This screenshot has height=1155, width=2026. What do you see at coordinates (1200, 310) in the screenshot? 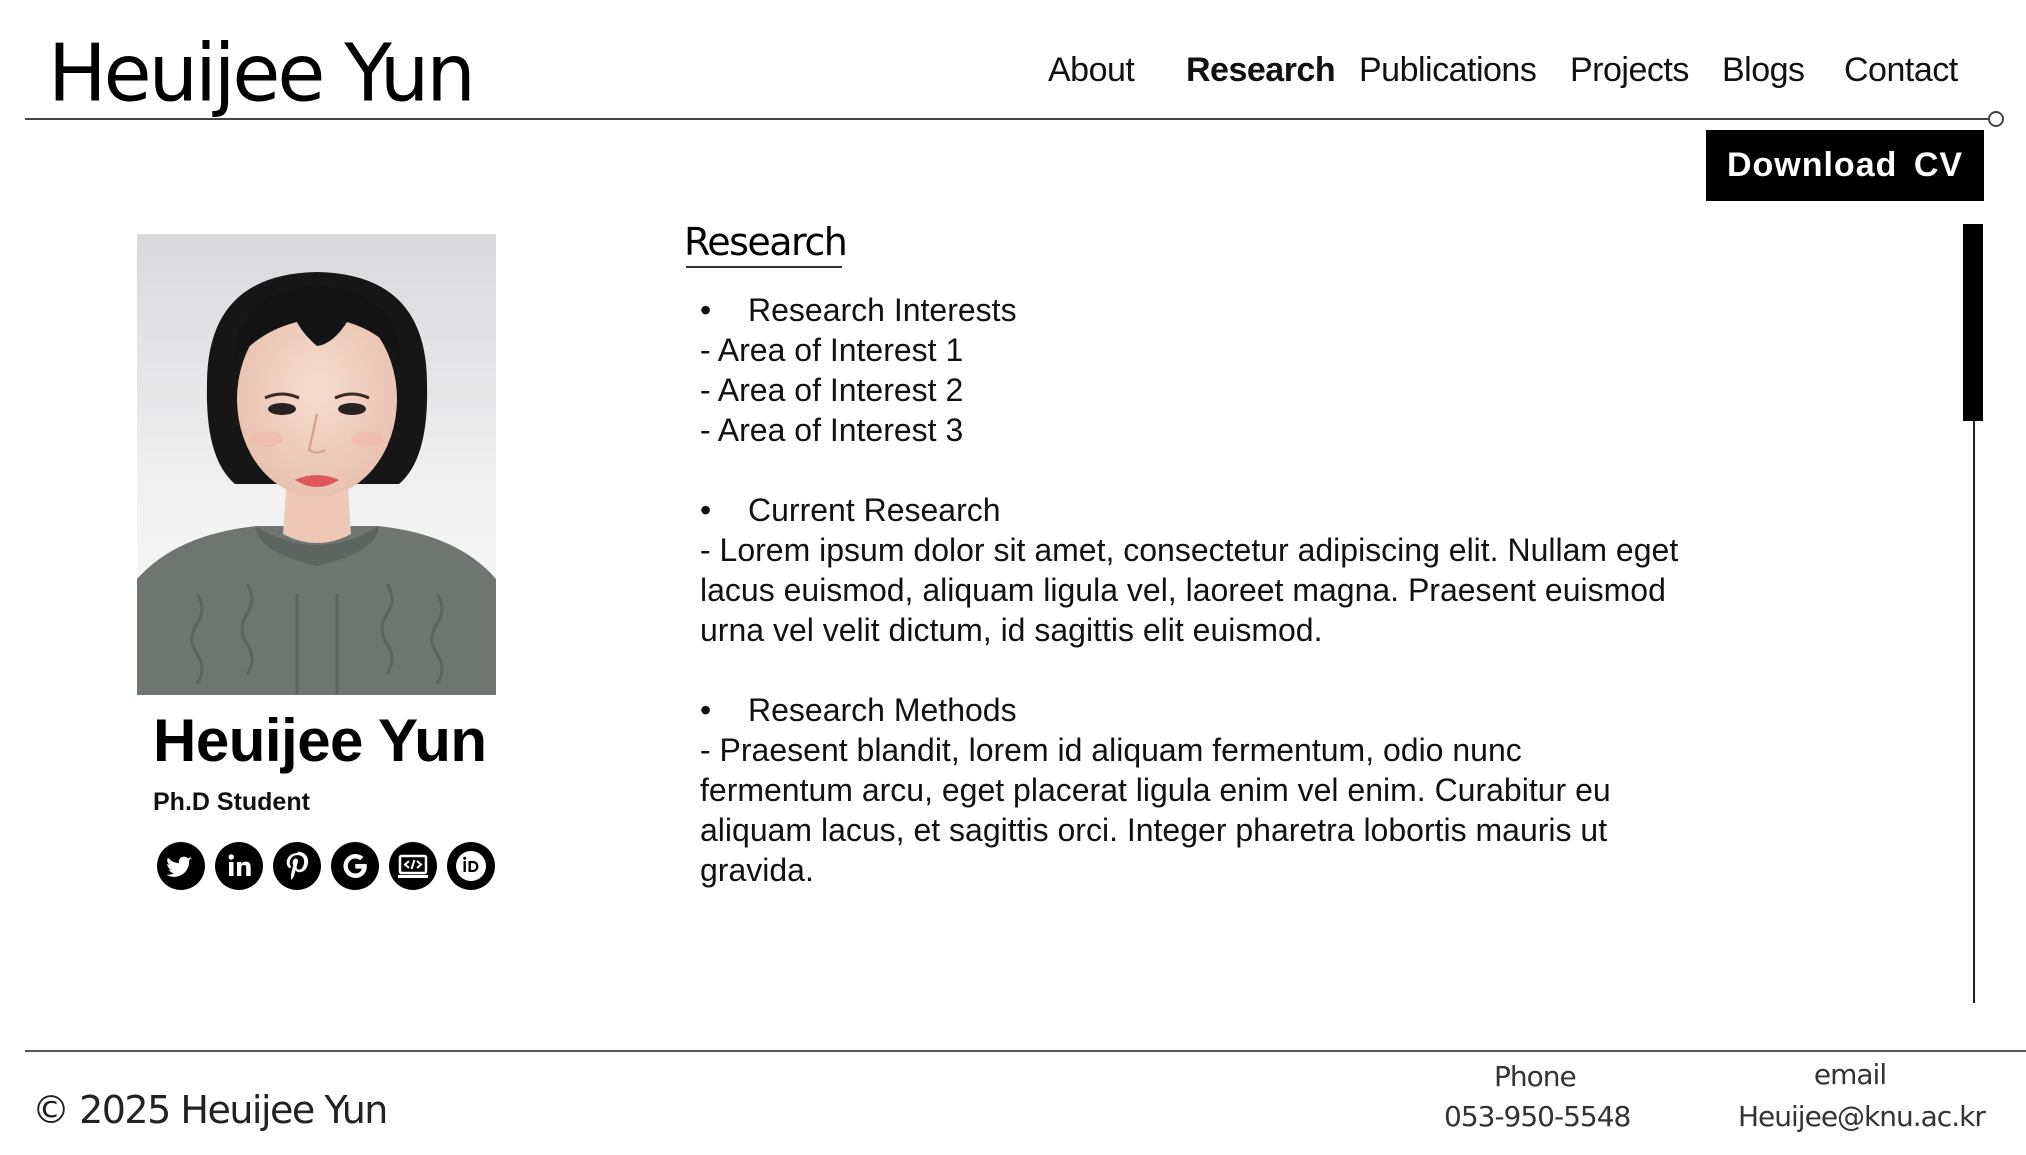
I see `section-title: • Research Interests` at bounding box center [1200, 310].